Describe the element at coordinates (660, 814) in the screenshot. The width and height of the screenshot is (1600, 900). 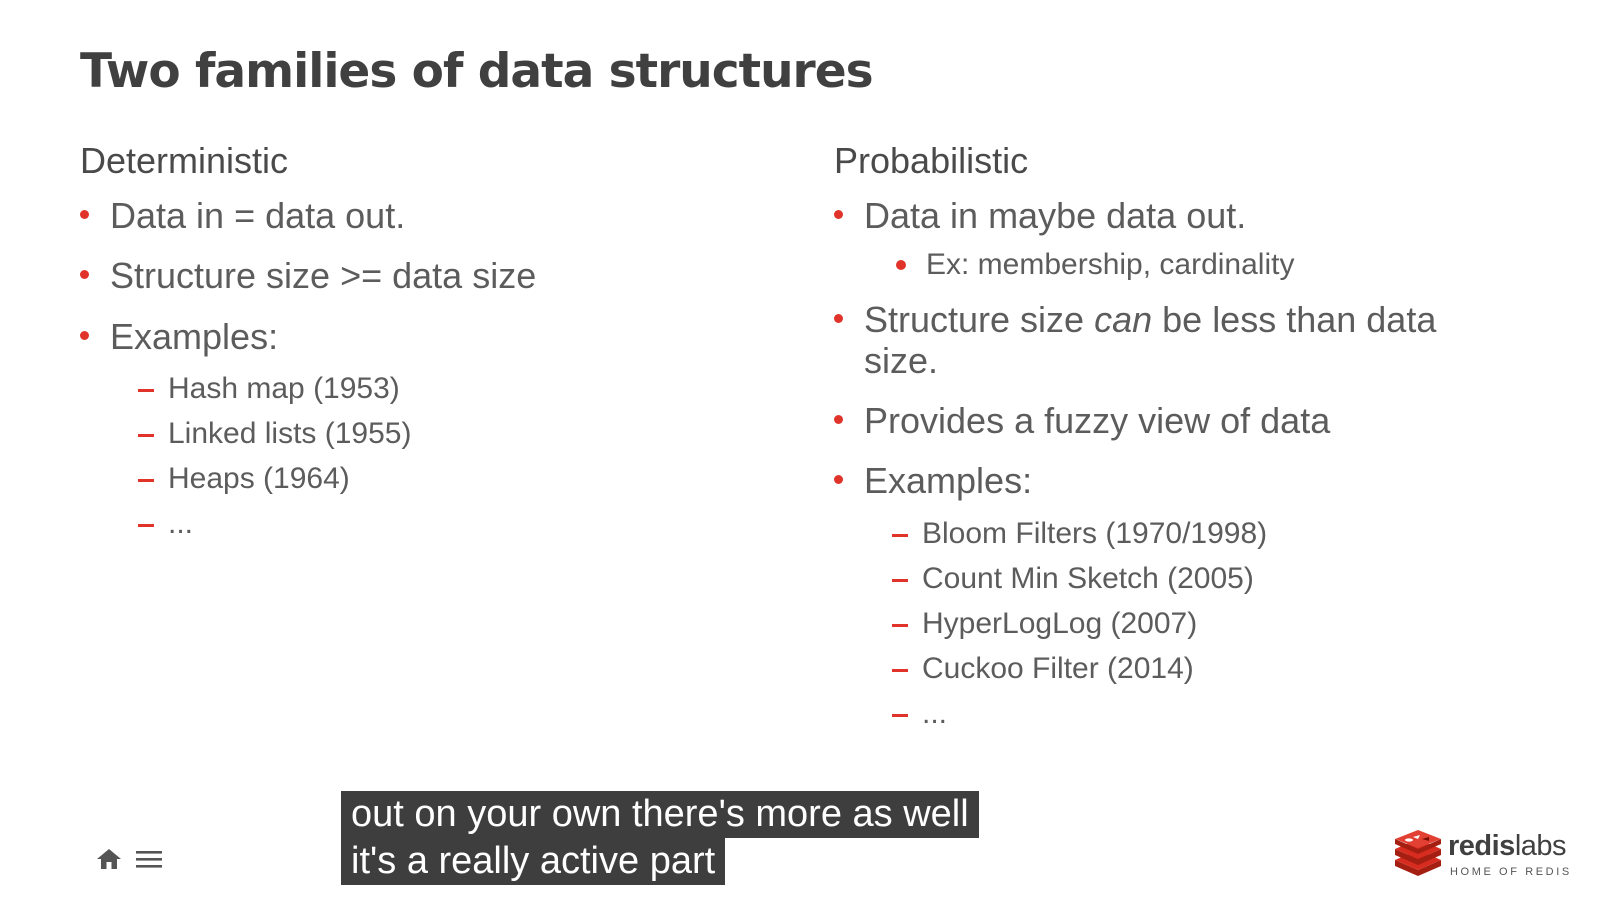
I see `caption-line: out on your own there's more as well` at that location.